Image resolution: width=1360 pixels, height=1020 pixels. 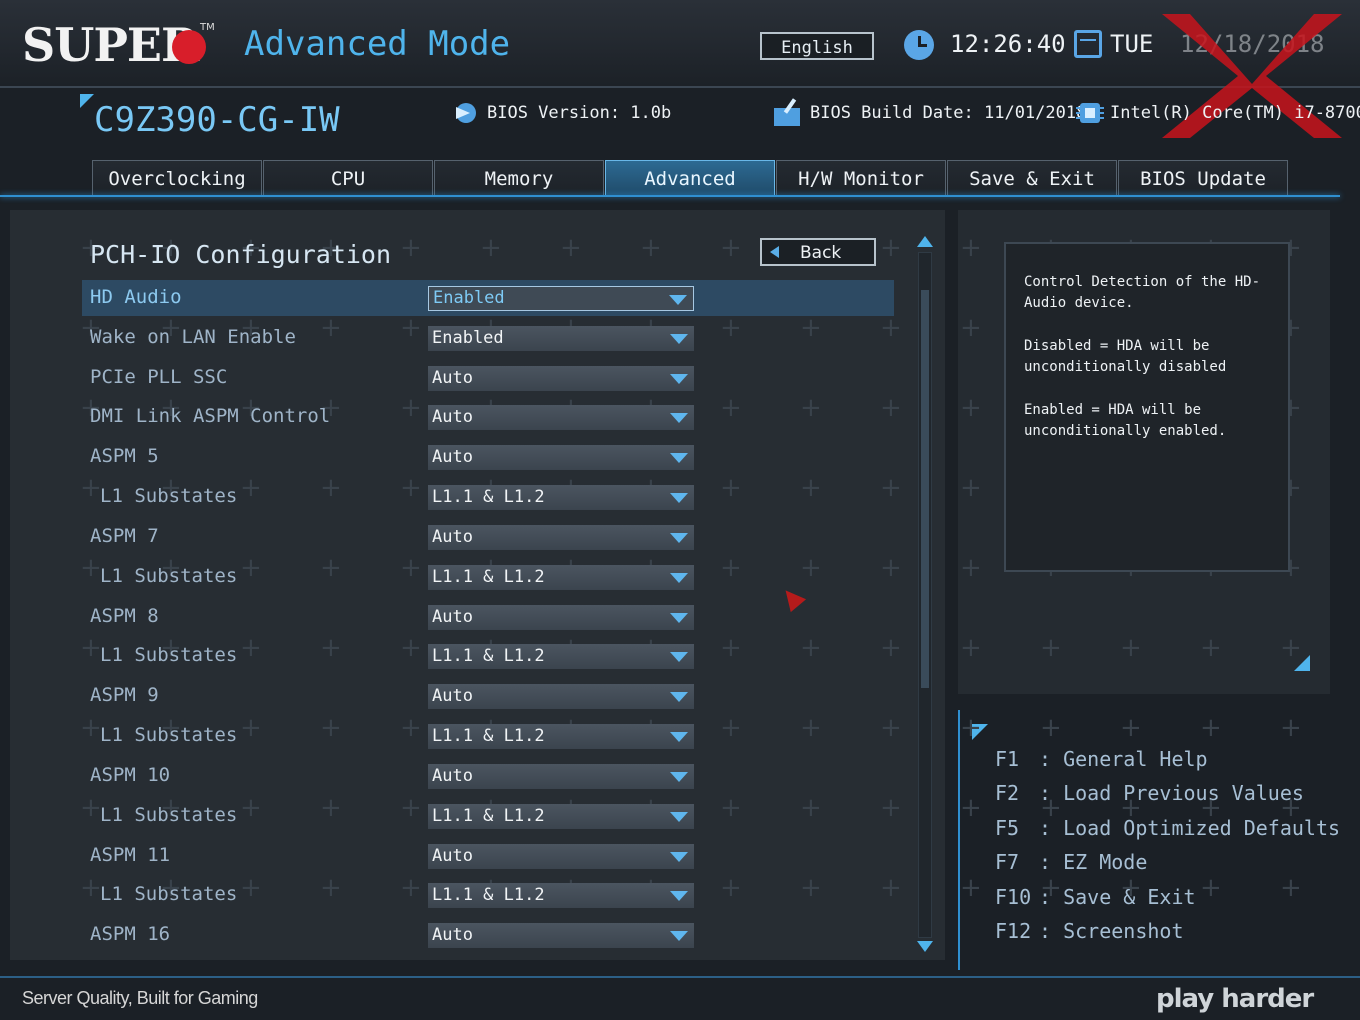 What do you see at coordinates (925, 489) in the screenshot?
I see `scrollbar-thumb` at bounding box center [925, 489].